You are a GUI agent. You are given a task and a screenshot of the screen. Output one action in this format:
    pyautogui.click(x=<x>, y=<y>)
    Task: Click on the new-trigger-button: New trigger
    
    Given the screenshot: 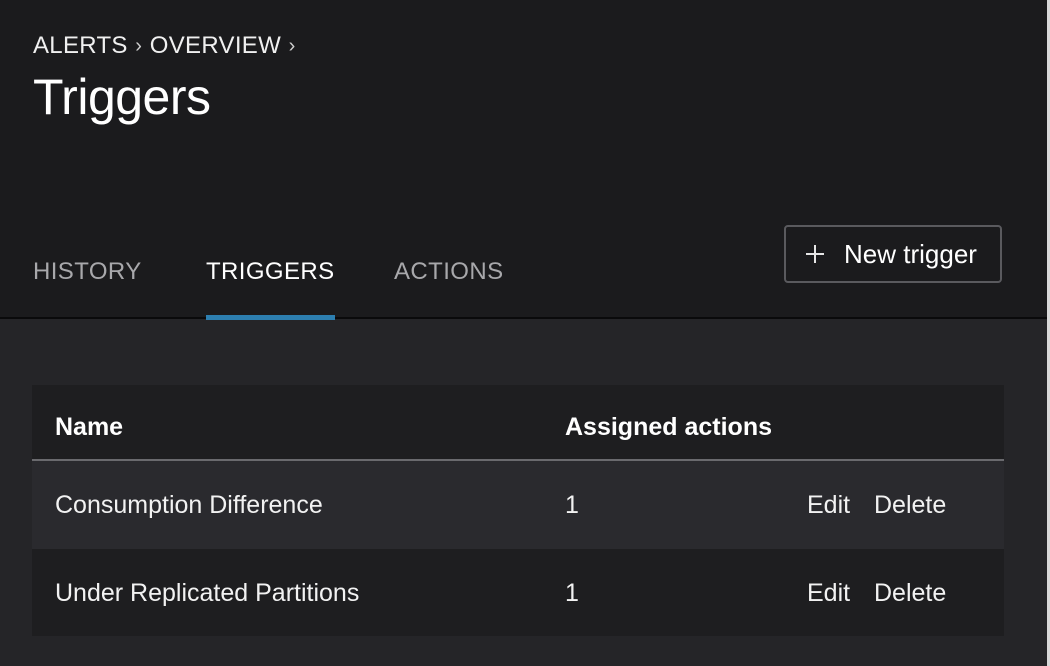 What is the action you would take?
    pyautogui.click(x=893, y=254)
    